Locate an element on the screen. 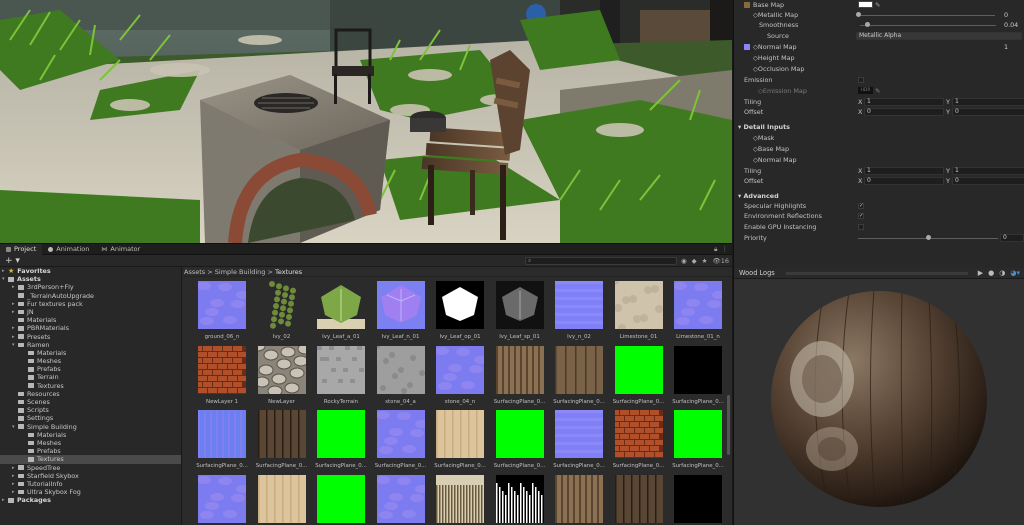 This screenshot has width=1024, height=525. asset-tile: NewLayer is located at coordinates (280, 377).